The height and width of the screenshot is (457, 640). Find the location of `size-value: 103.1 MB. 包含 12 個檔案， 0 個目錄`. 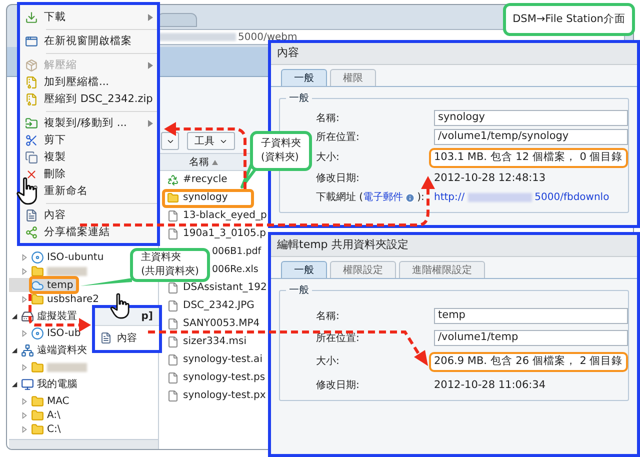

size-value: 103.1 MB. 包含 12 個檔案， 0 個目錄 is located at coordinates (528, 158).